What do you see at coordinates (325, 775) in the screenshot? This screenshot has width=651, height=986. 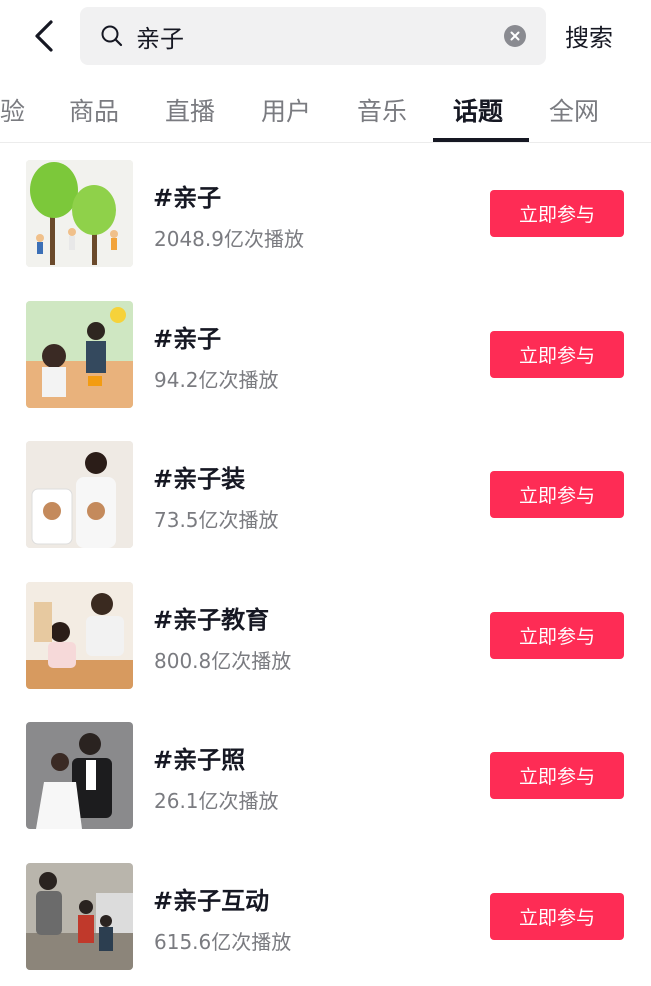 I see `topic-row: #亲子照 26.1亿次播放 立即参与` at bounding box center [325, 775].